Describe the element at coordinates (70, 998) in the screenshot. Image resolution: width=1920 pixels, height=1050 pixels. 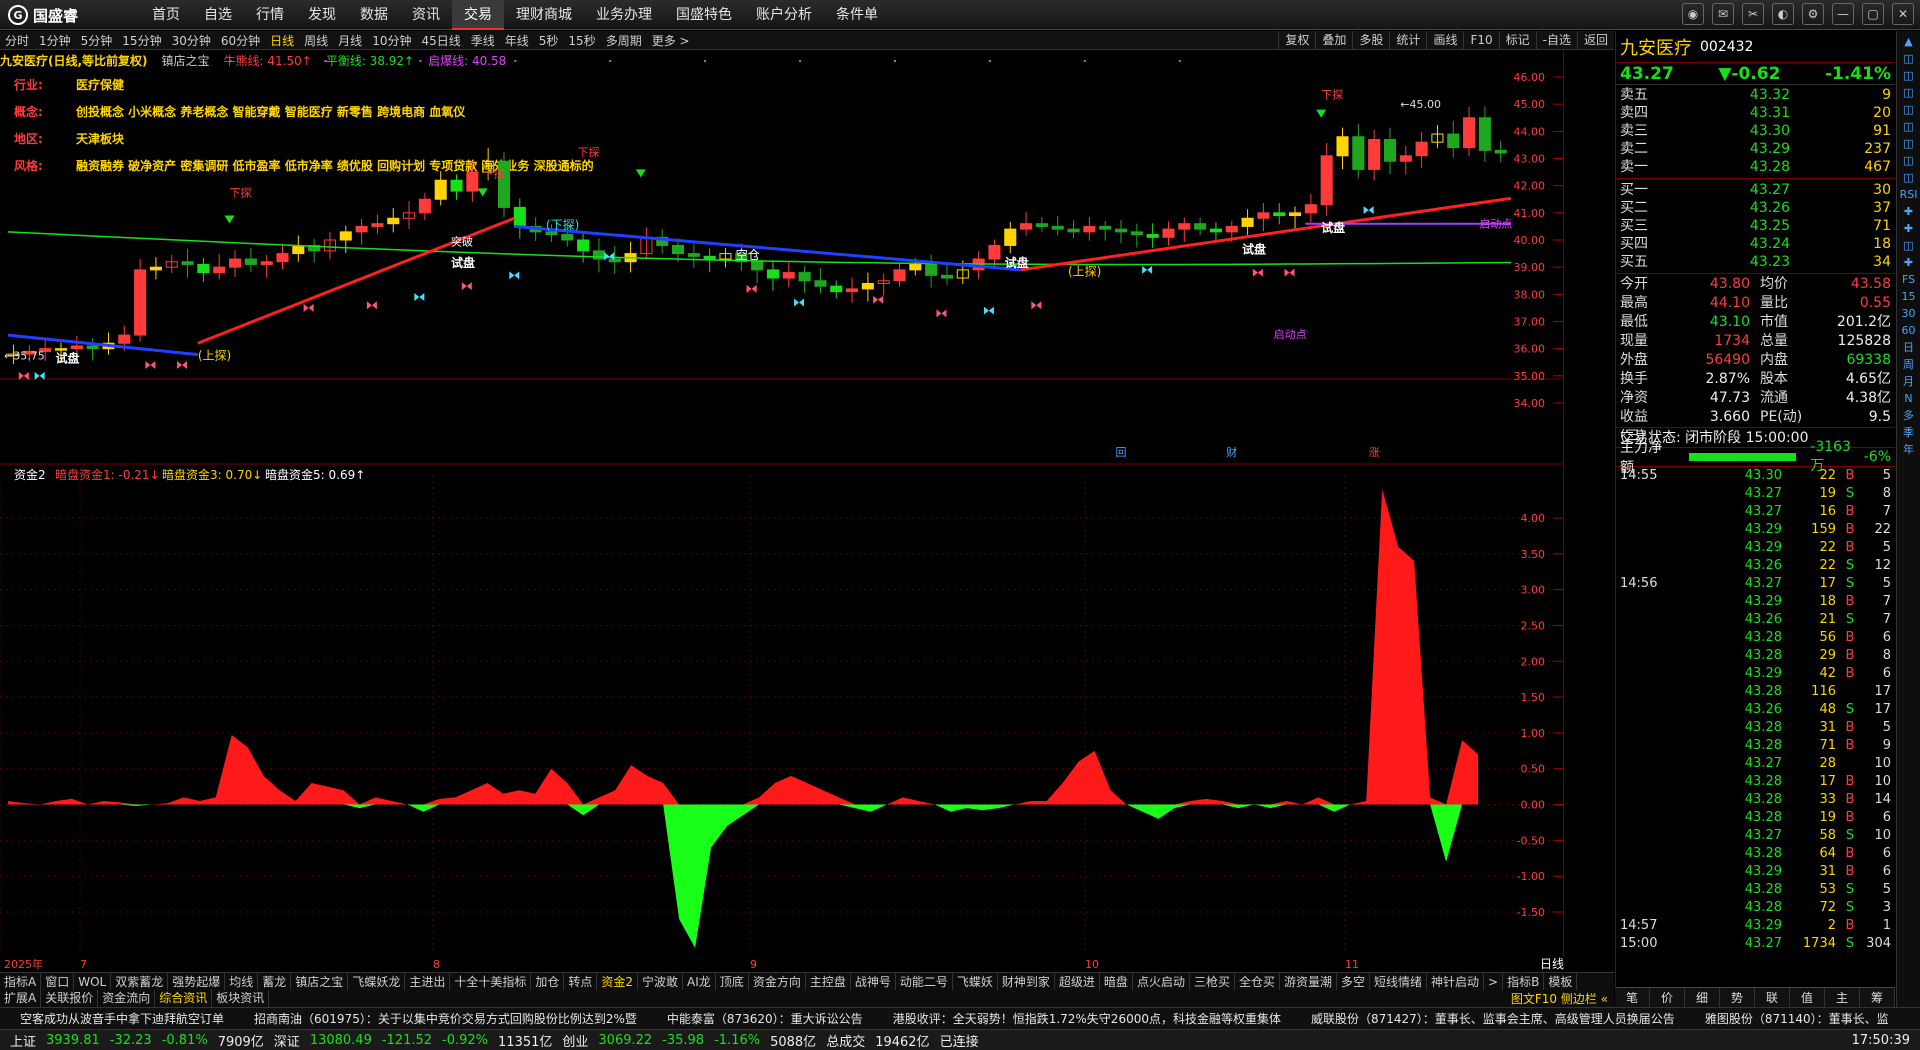
I see `extension-tab: 关联报价` at that location.